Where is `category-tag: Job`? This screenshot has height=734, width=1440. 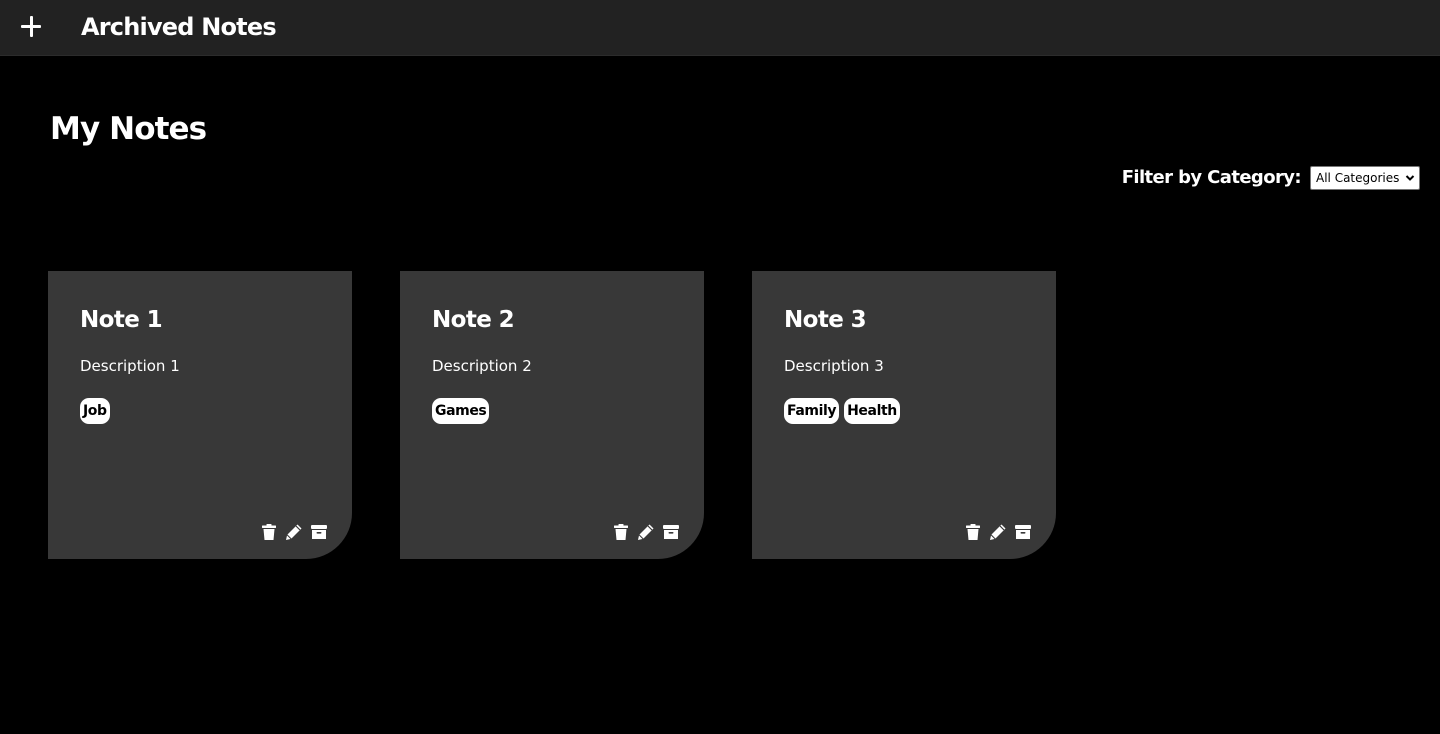 category-tag: Job is located at coordinates (95, 411).